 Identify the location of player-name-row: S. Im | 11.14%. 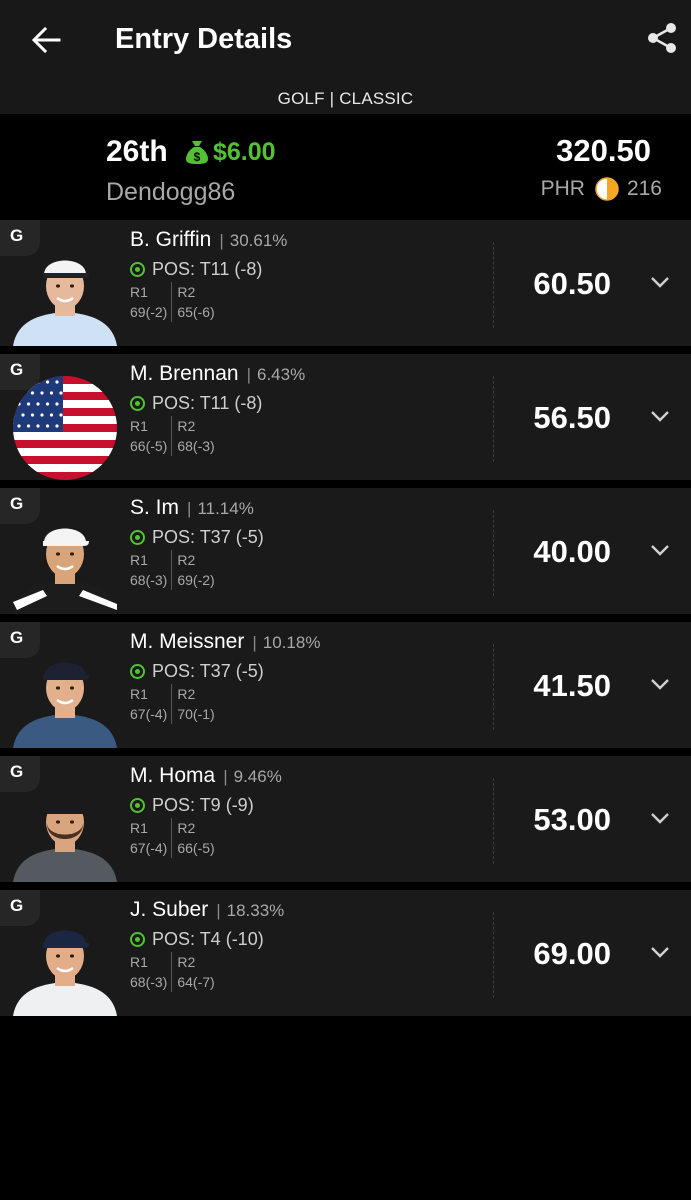
(192, 508).